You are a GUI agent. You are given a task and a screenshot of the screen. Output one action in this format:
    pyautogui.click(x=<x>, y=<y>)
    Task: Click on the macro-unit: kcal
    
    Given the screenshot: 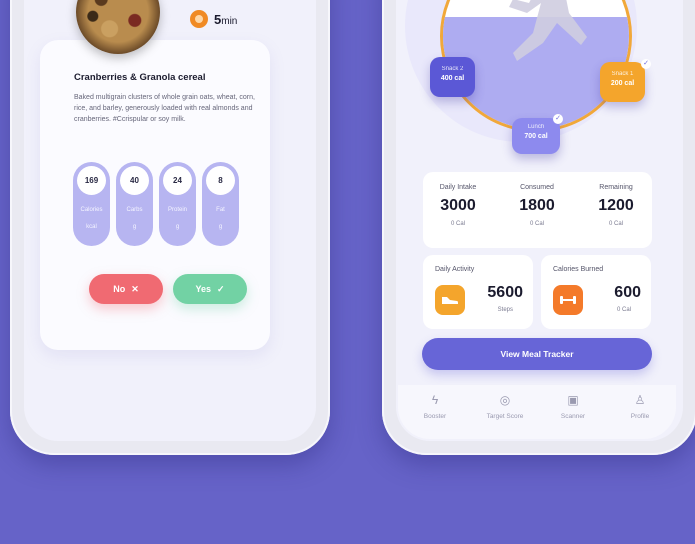 What is the action you would take?
    pyautogui.click(x=91, y=227)
    